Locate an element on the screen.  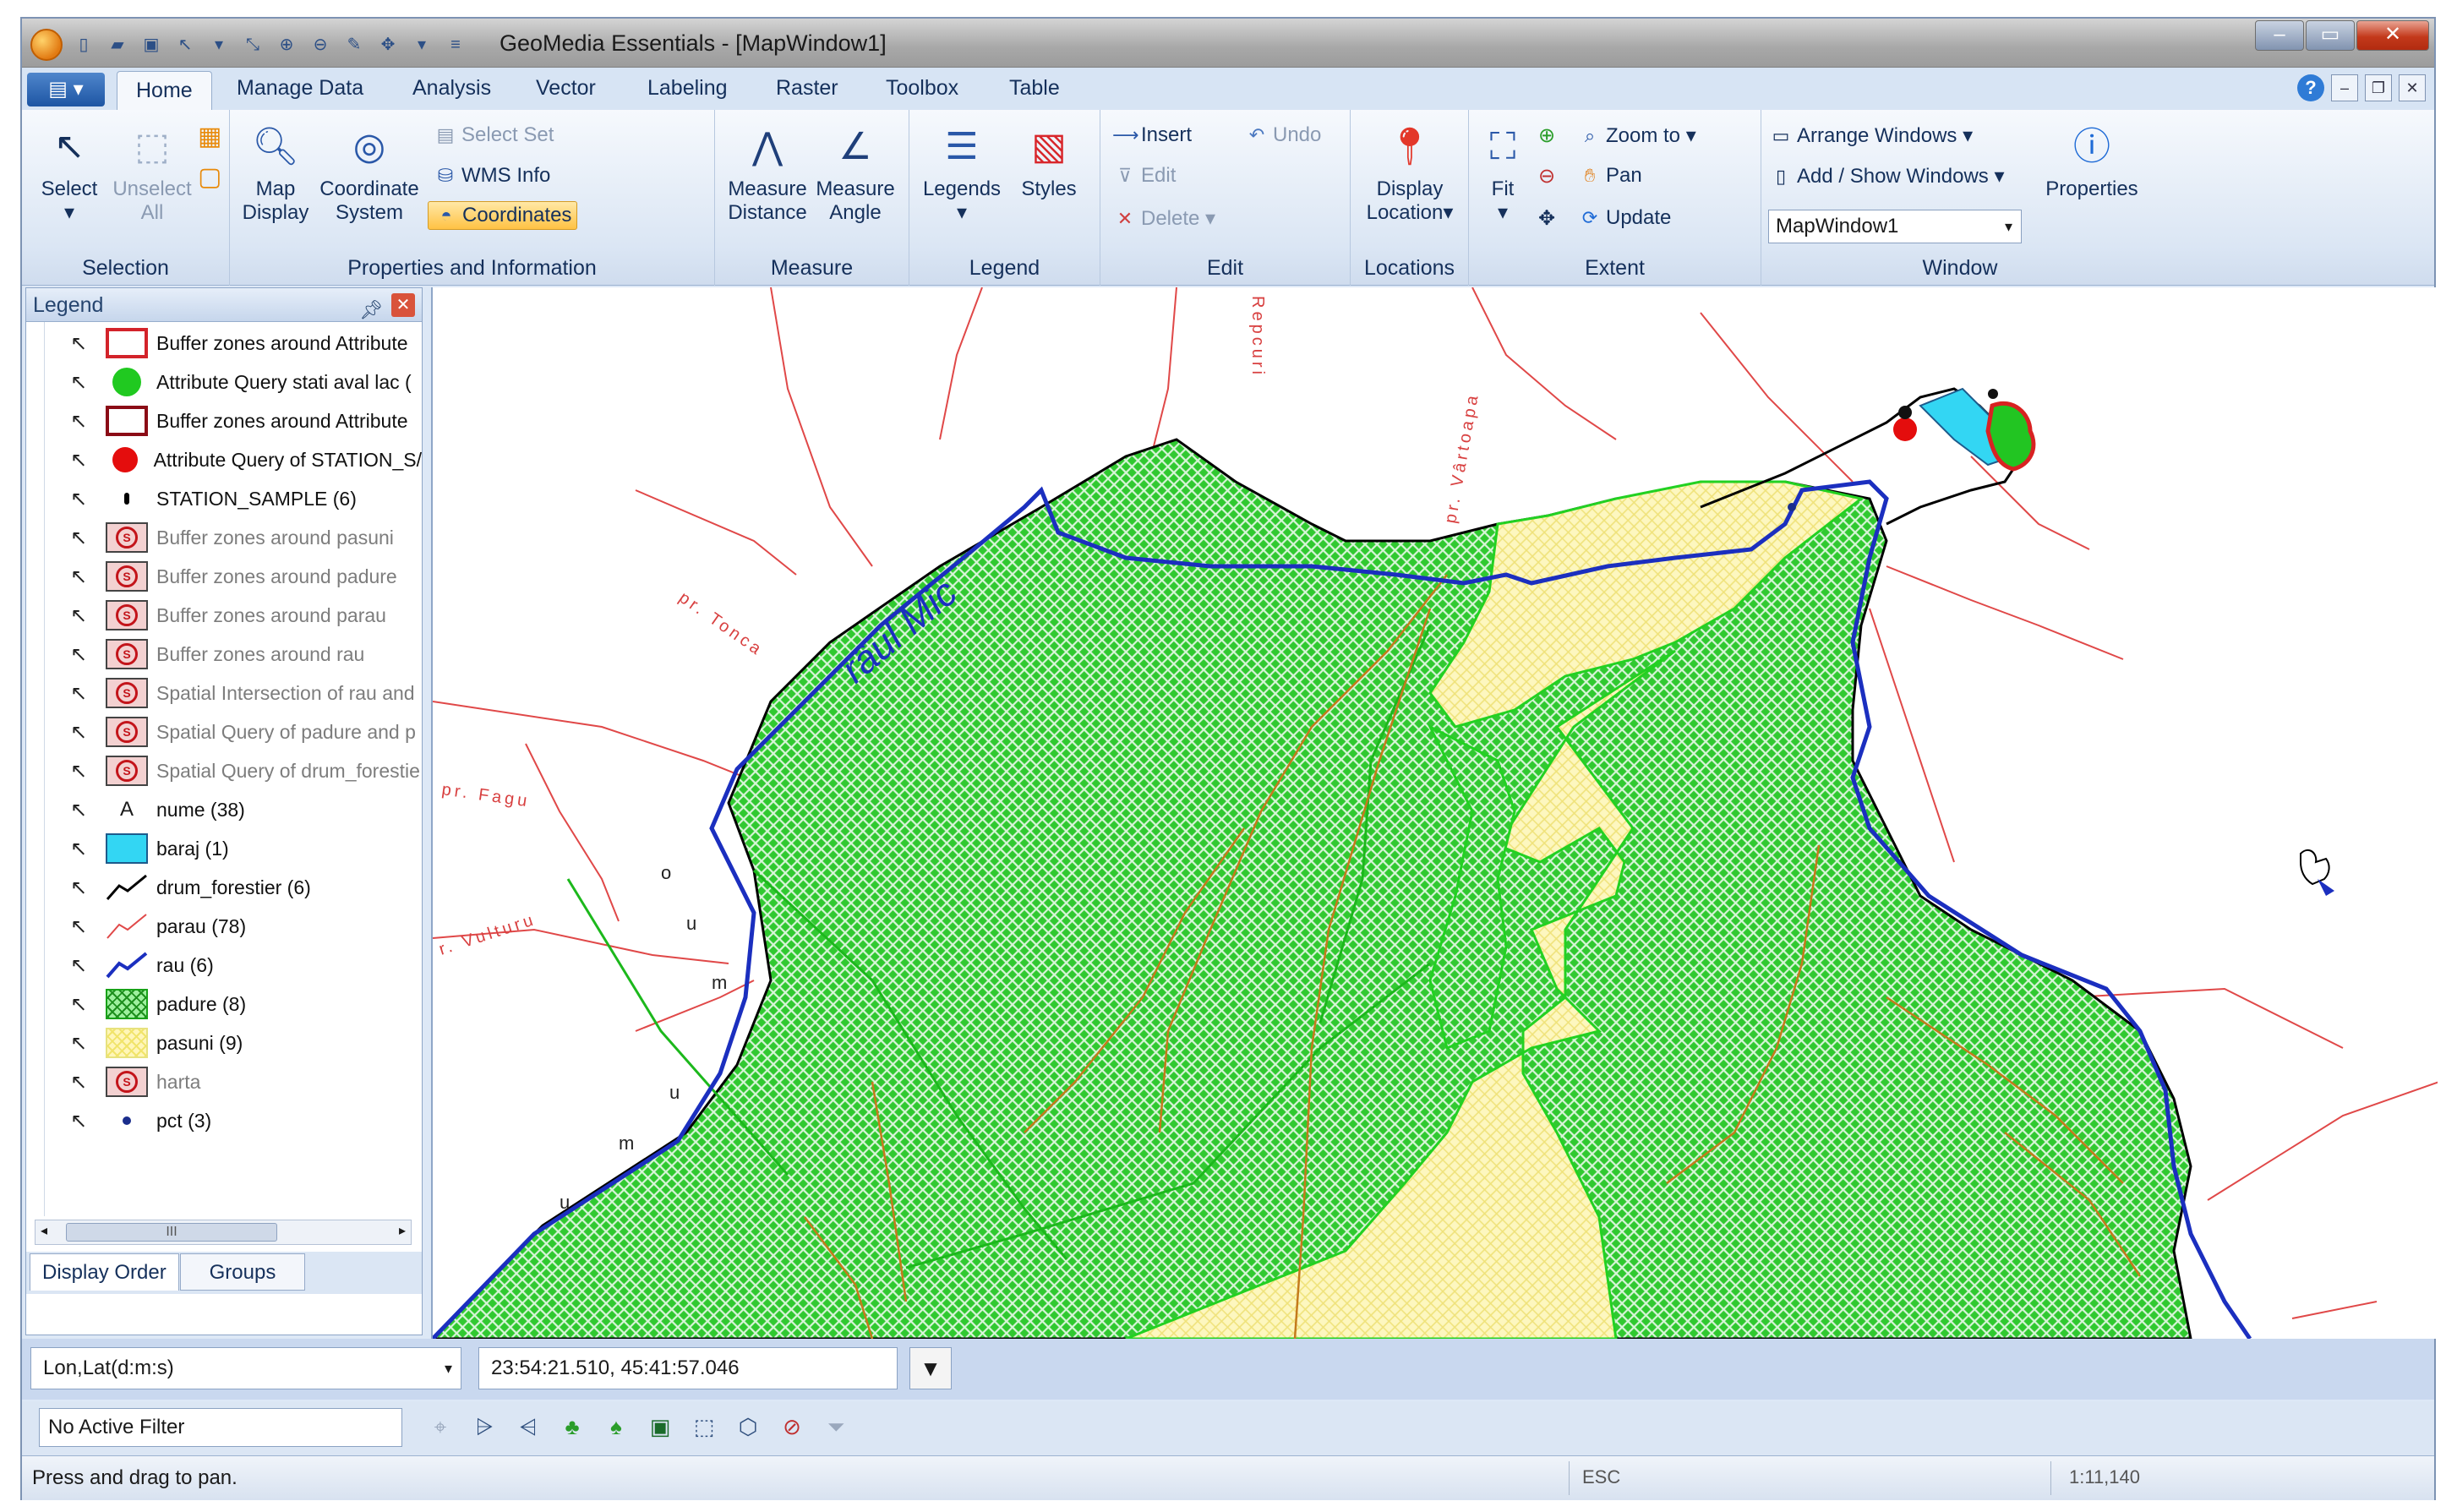
coordinate-system-button: ◎ Coordinate System is located at coordinates (369, 173).